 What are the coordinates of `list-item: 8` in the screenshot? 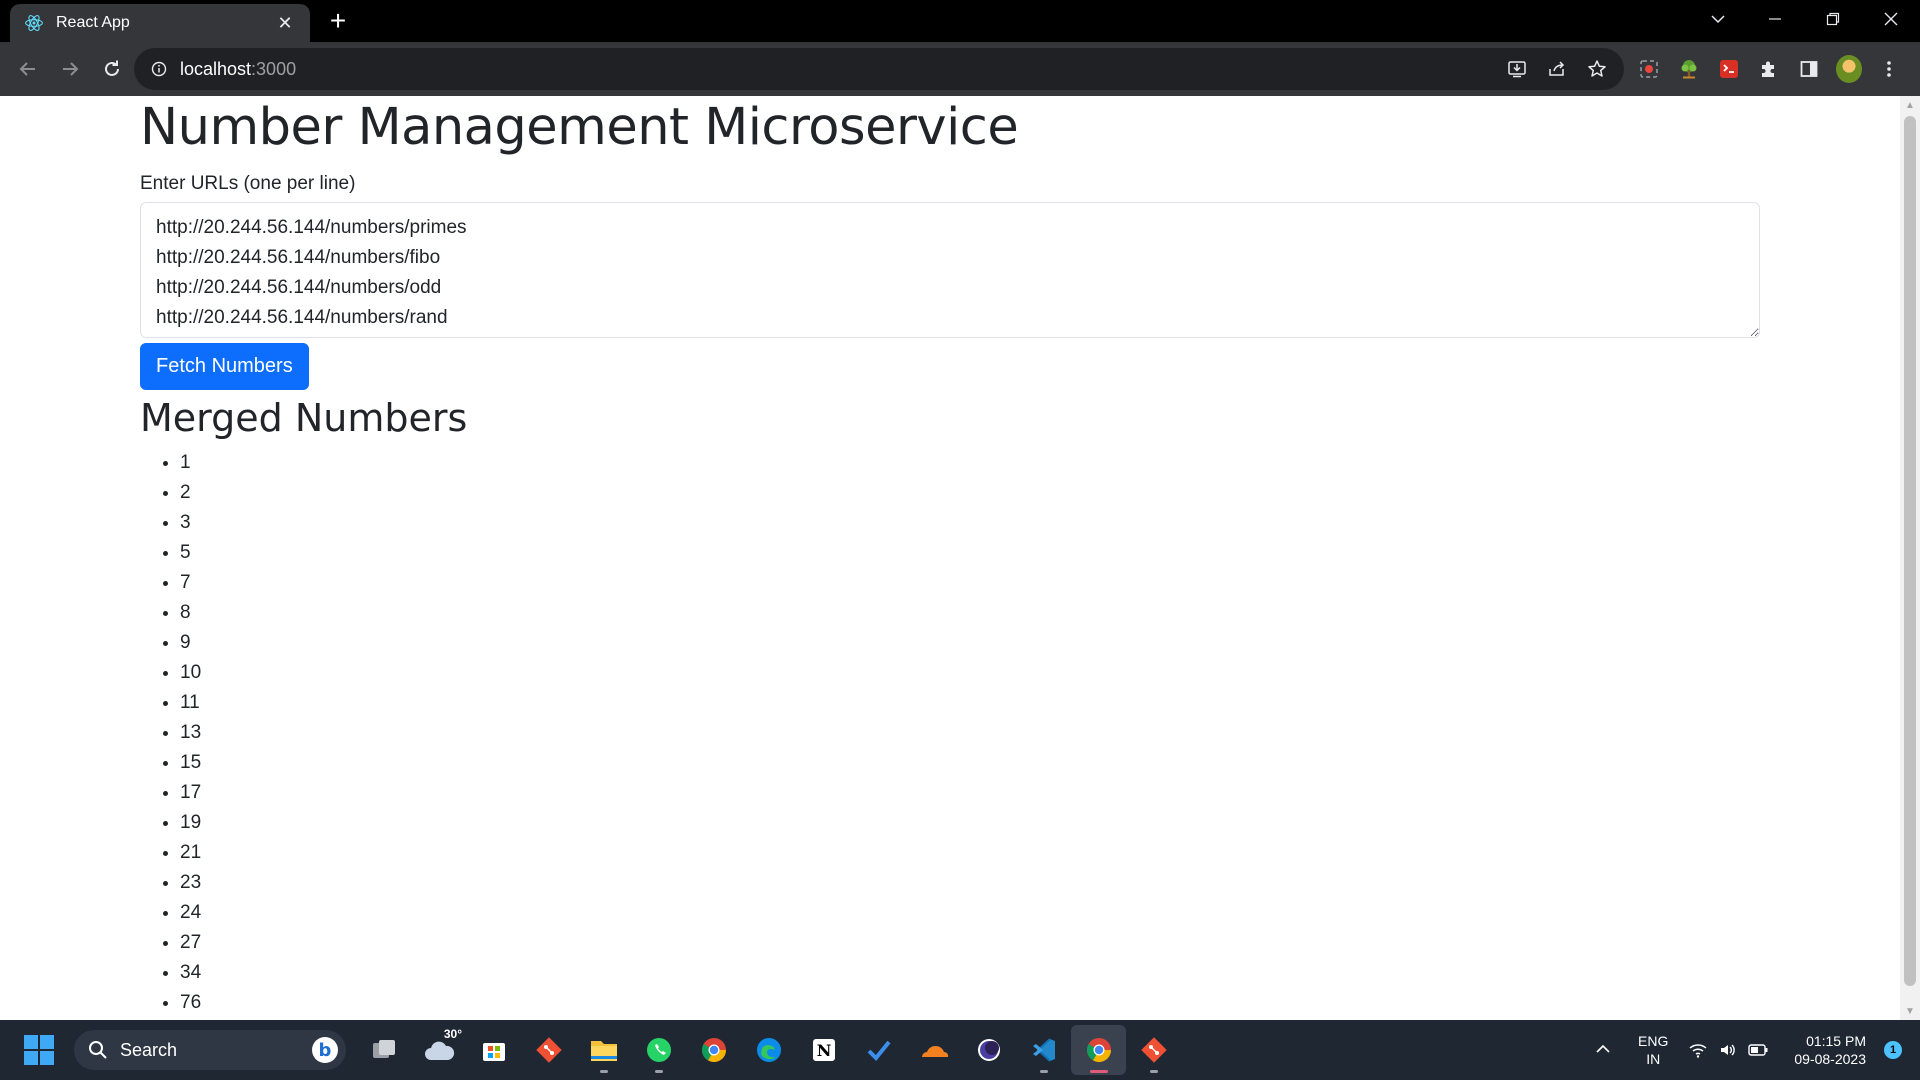 It's located at (970, 613).